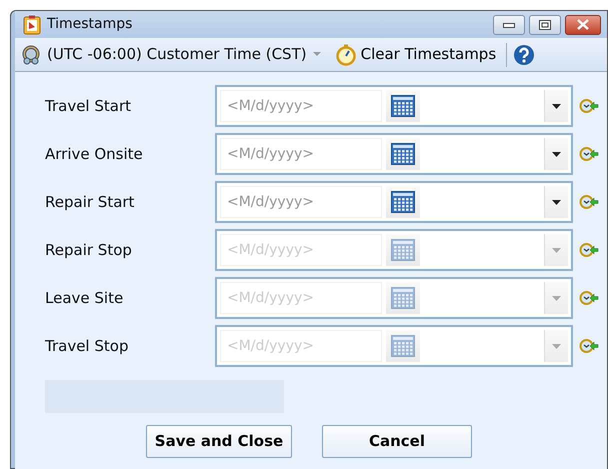 This screenshot has width=608, height=469. Describe the element at coordinates (219, 441) in the screenshot. I see `save-and-close-button: Save and Close` at that location.